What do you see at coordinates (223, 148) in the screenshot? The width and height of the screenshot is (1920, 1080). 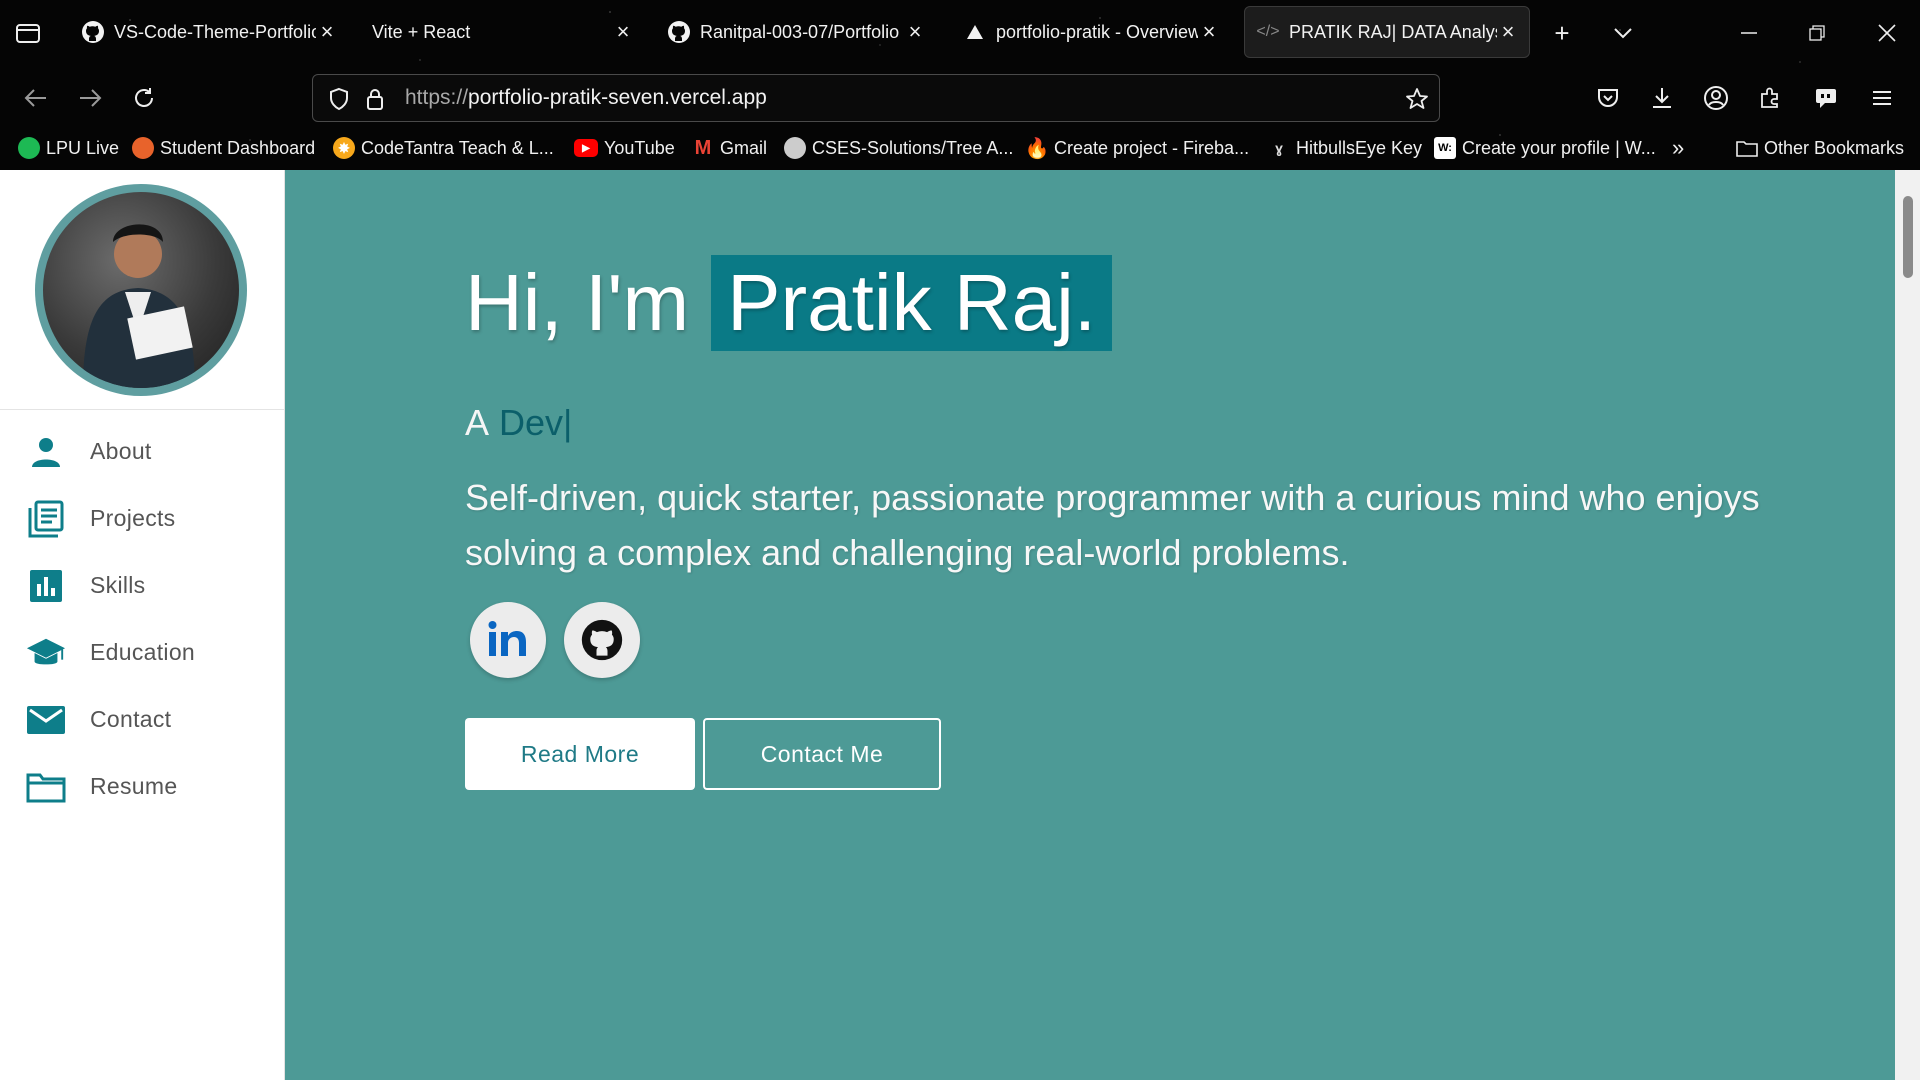 I see `bookmark-student-dashboard: Student Dashboard` at bounding box center [223, 148].